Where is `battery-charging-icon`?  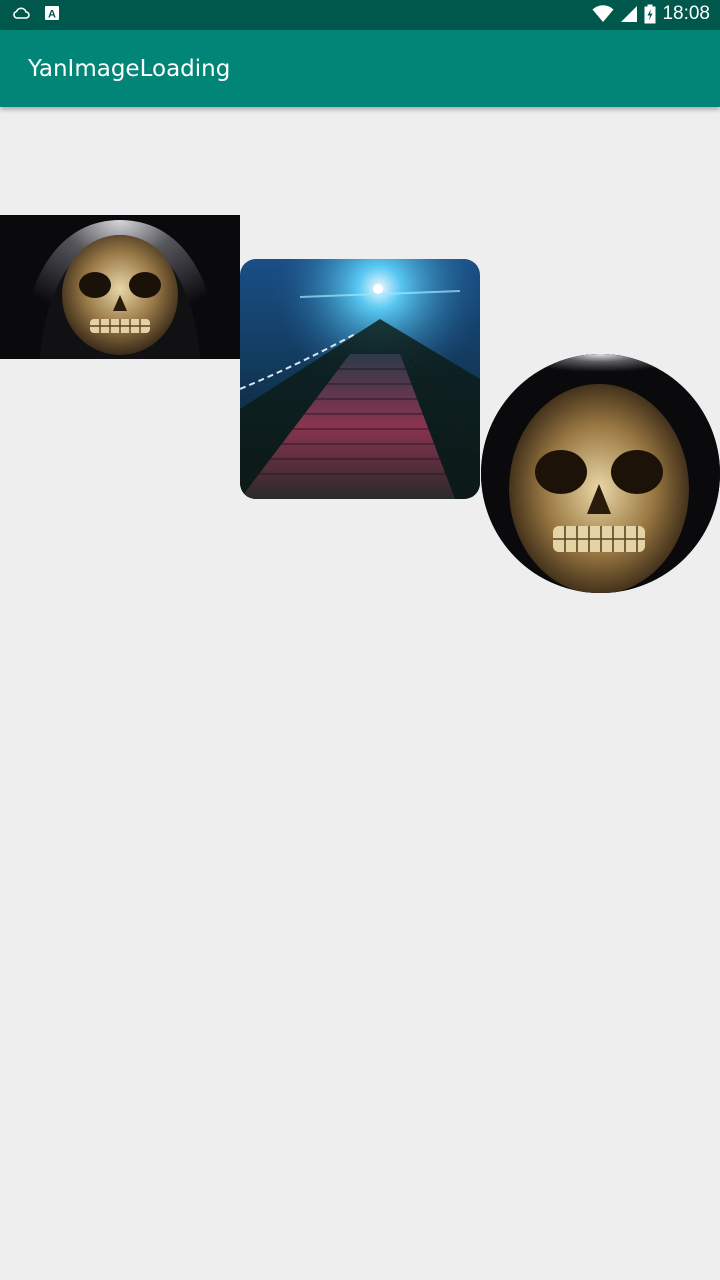
battery-charging-icon is located at coordinates (650, 14).